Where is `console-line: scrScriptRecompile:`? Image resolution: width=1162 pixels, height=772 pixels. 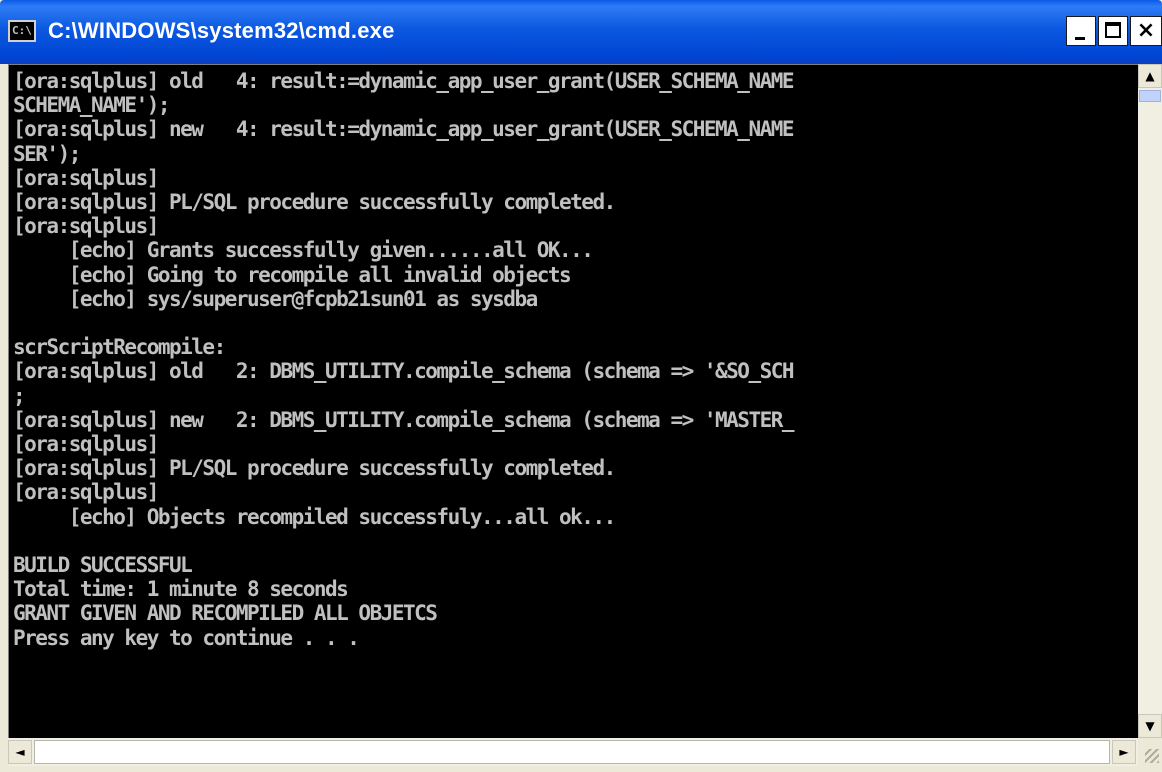 console-line: scrScriptRecompile: is located at coordinates (119, 347).